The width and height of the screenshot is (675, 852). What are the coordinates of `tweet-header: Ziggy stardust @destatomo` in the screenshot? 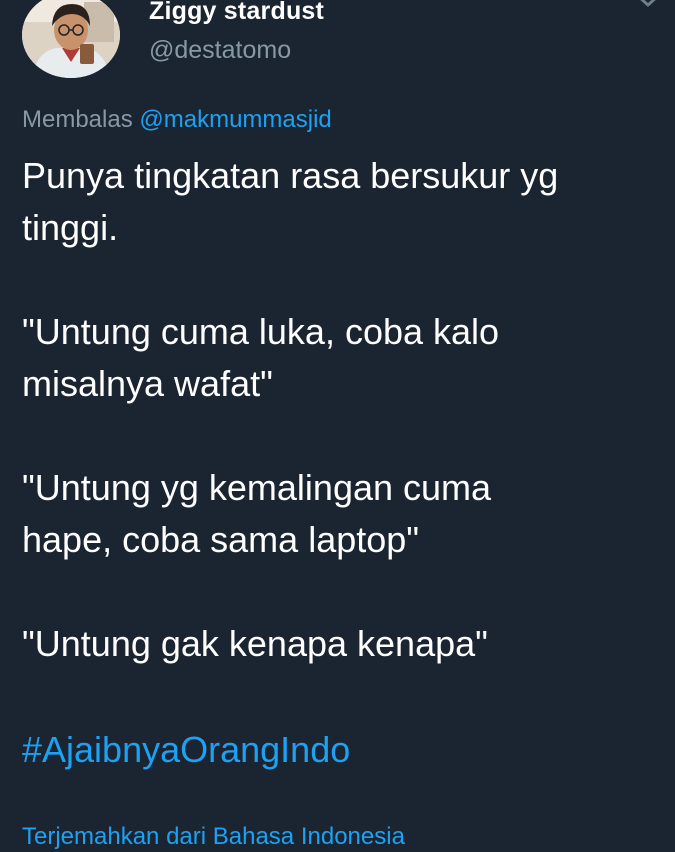 It's located at (342, 41).